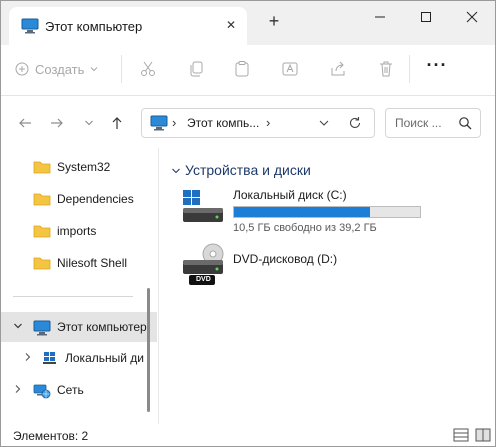 The image size is (496, 447). Describe the element at coordinates (465, 124) in the screenshot. I see `search-icon` at that location.